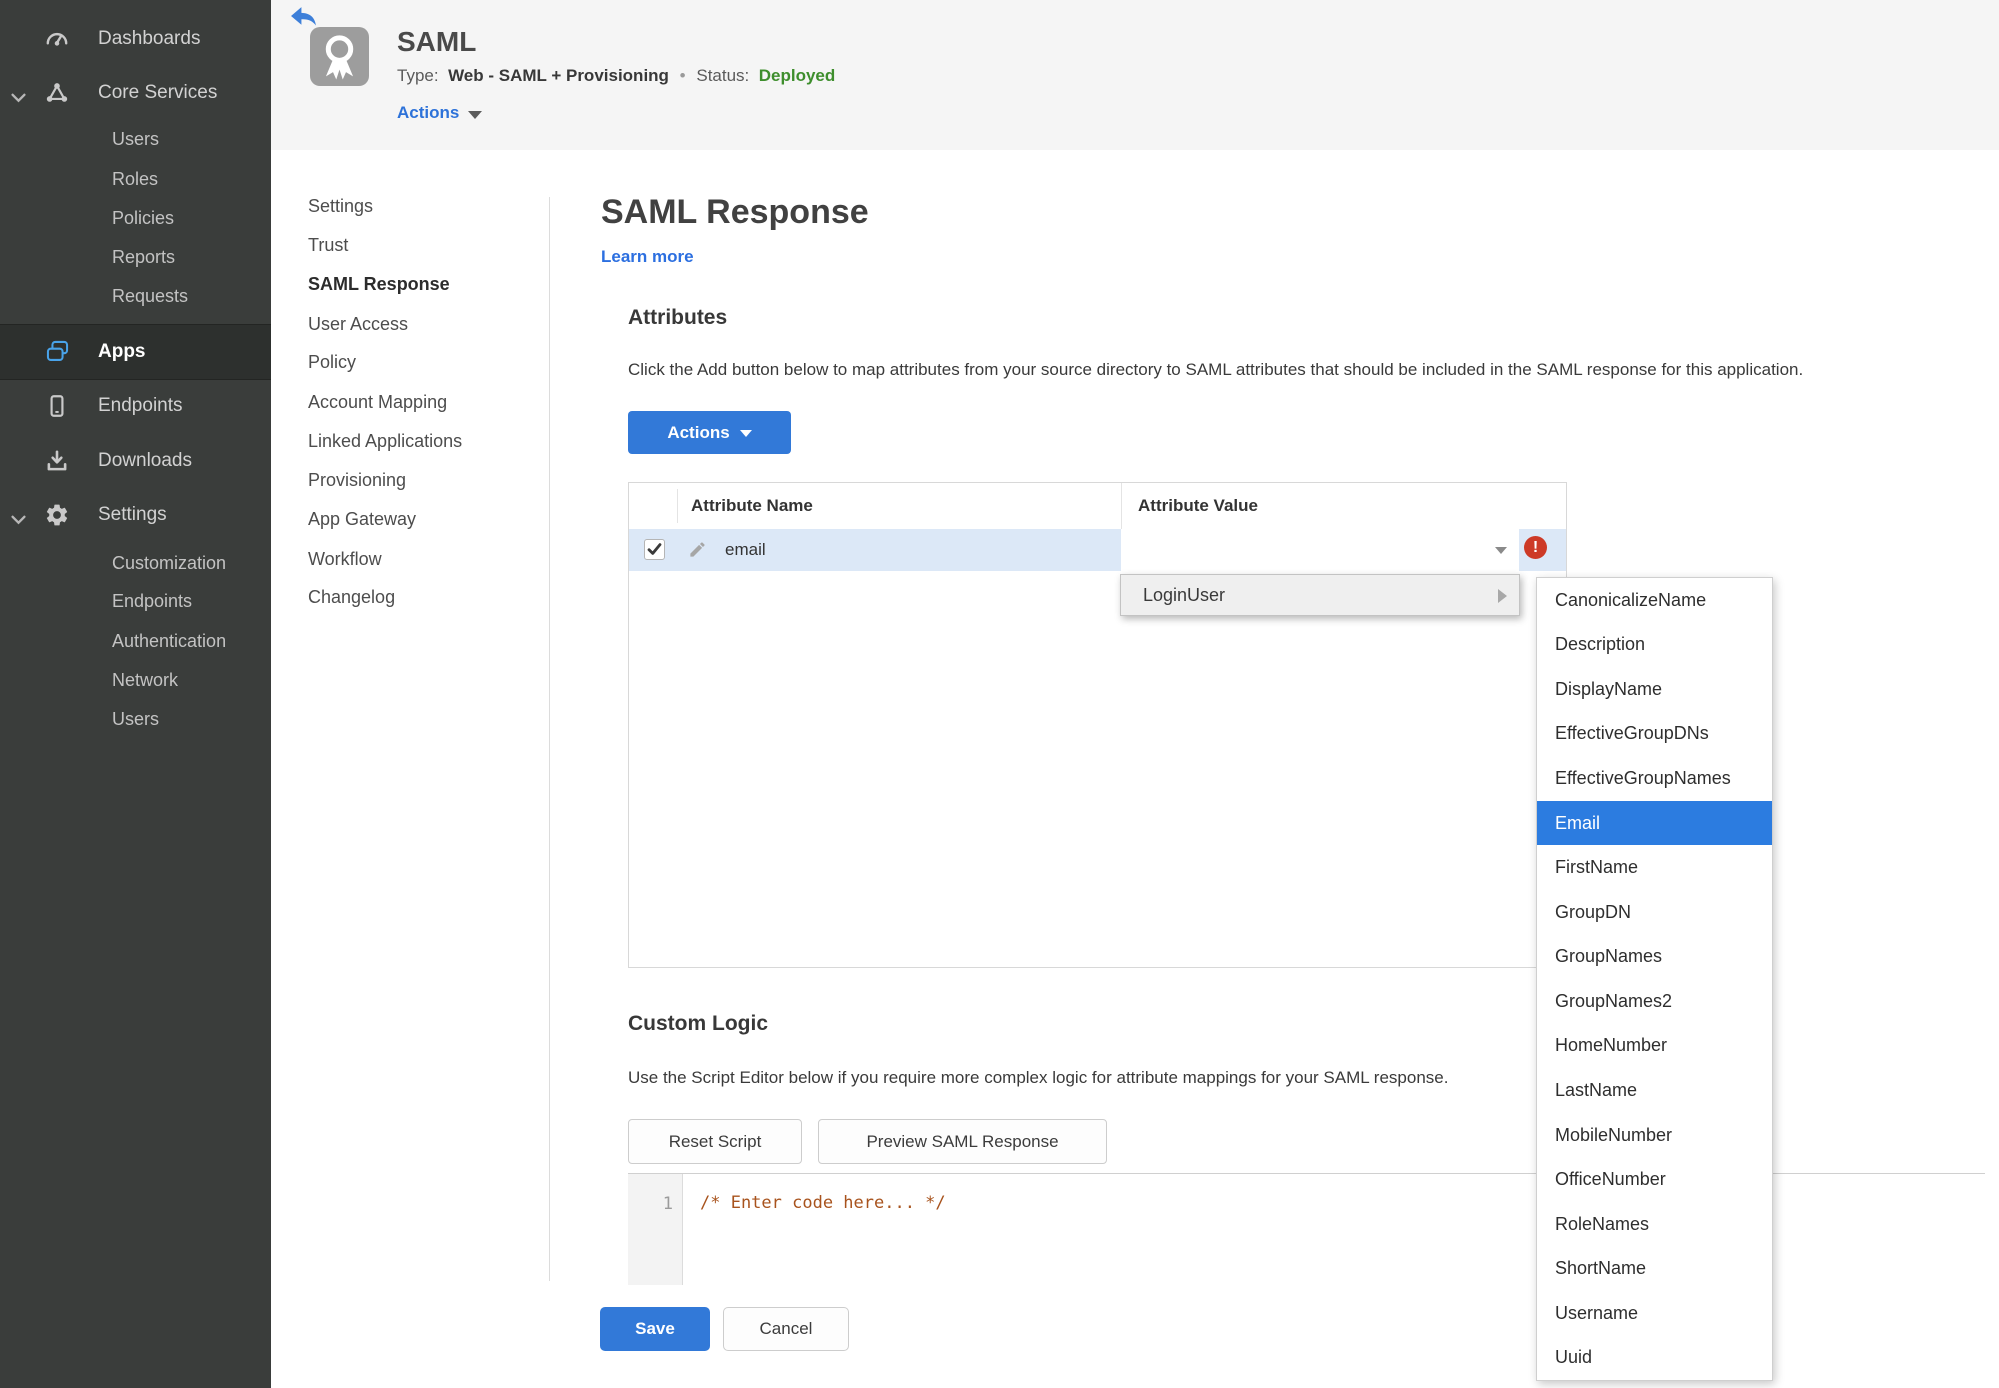  I want to click on menu-item-canonicalizename: CanonicalizeName, so click(1654, 600).